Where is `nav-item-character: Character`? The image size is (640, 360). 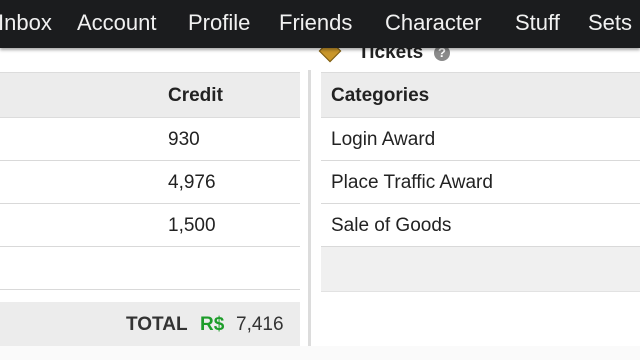
nav-item-character: Character is located at coordinates (433, 23).